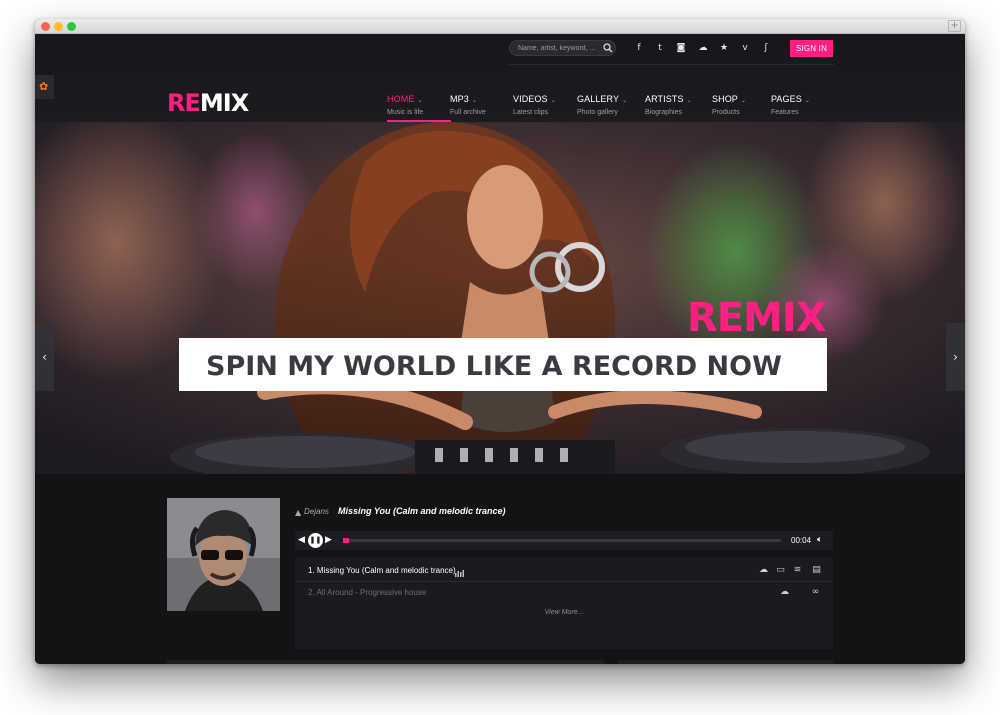 The height and width of the screenshot is (715, 1000). What do you see at coordinates (816, 570) in the screenshot?
I see `lyrics-file-icon: ▤` at bounding box center [816, 570].